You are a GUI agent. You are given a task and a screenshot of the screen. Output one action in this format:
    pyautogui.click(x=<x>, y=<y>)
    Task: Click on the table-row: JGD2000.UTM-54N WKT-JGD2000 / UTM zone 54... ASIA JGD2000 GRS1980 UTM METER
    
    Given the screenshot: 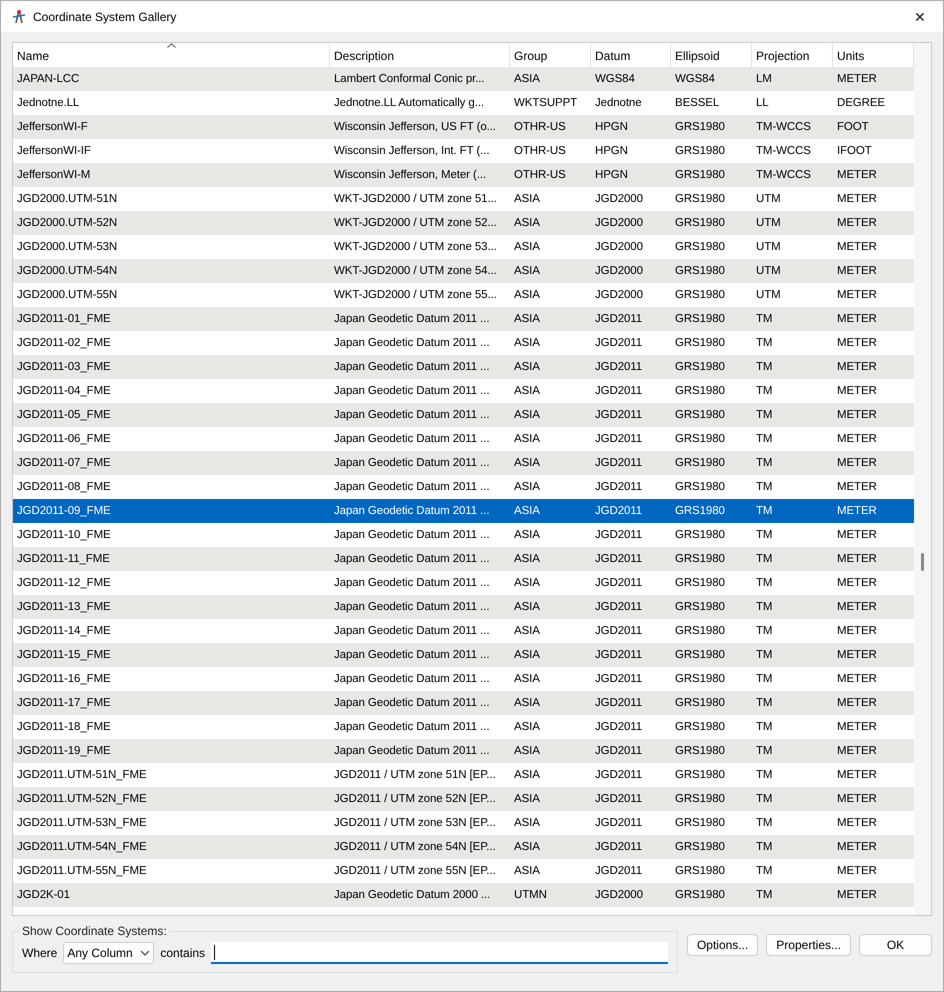 What is the action you would take?
    pyautogui.click(x=463, y=271)
    